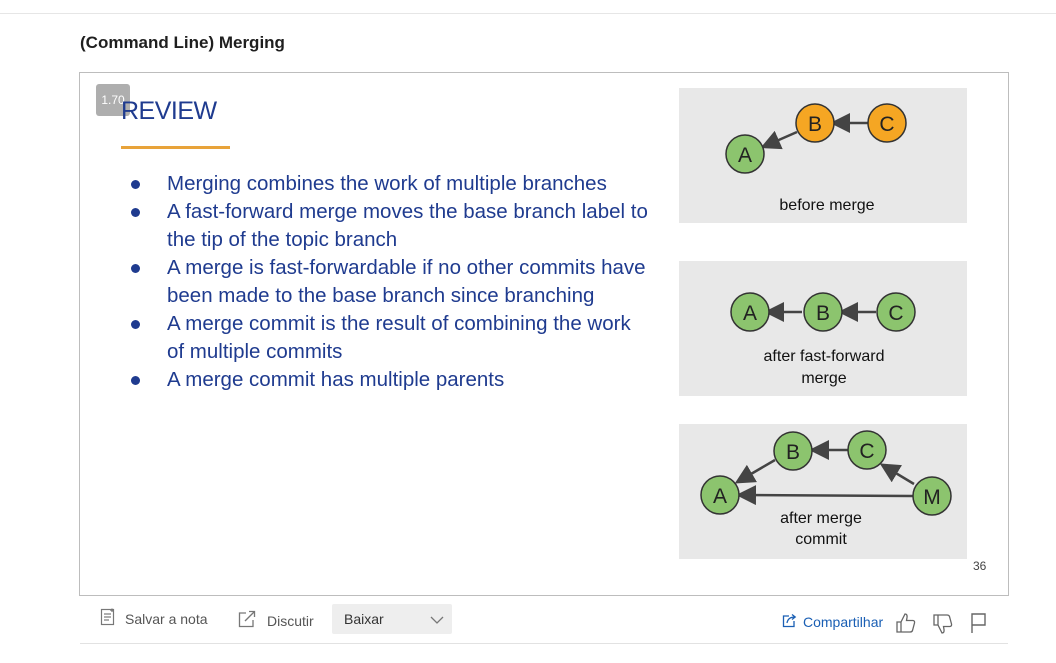 This screenshot has width=1056, height=663. I want to click on bullet-item: A merge commit has multiple parents, so click(388, 380).